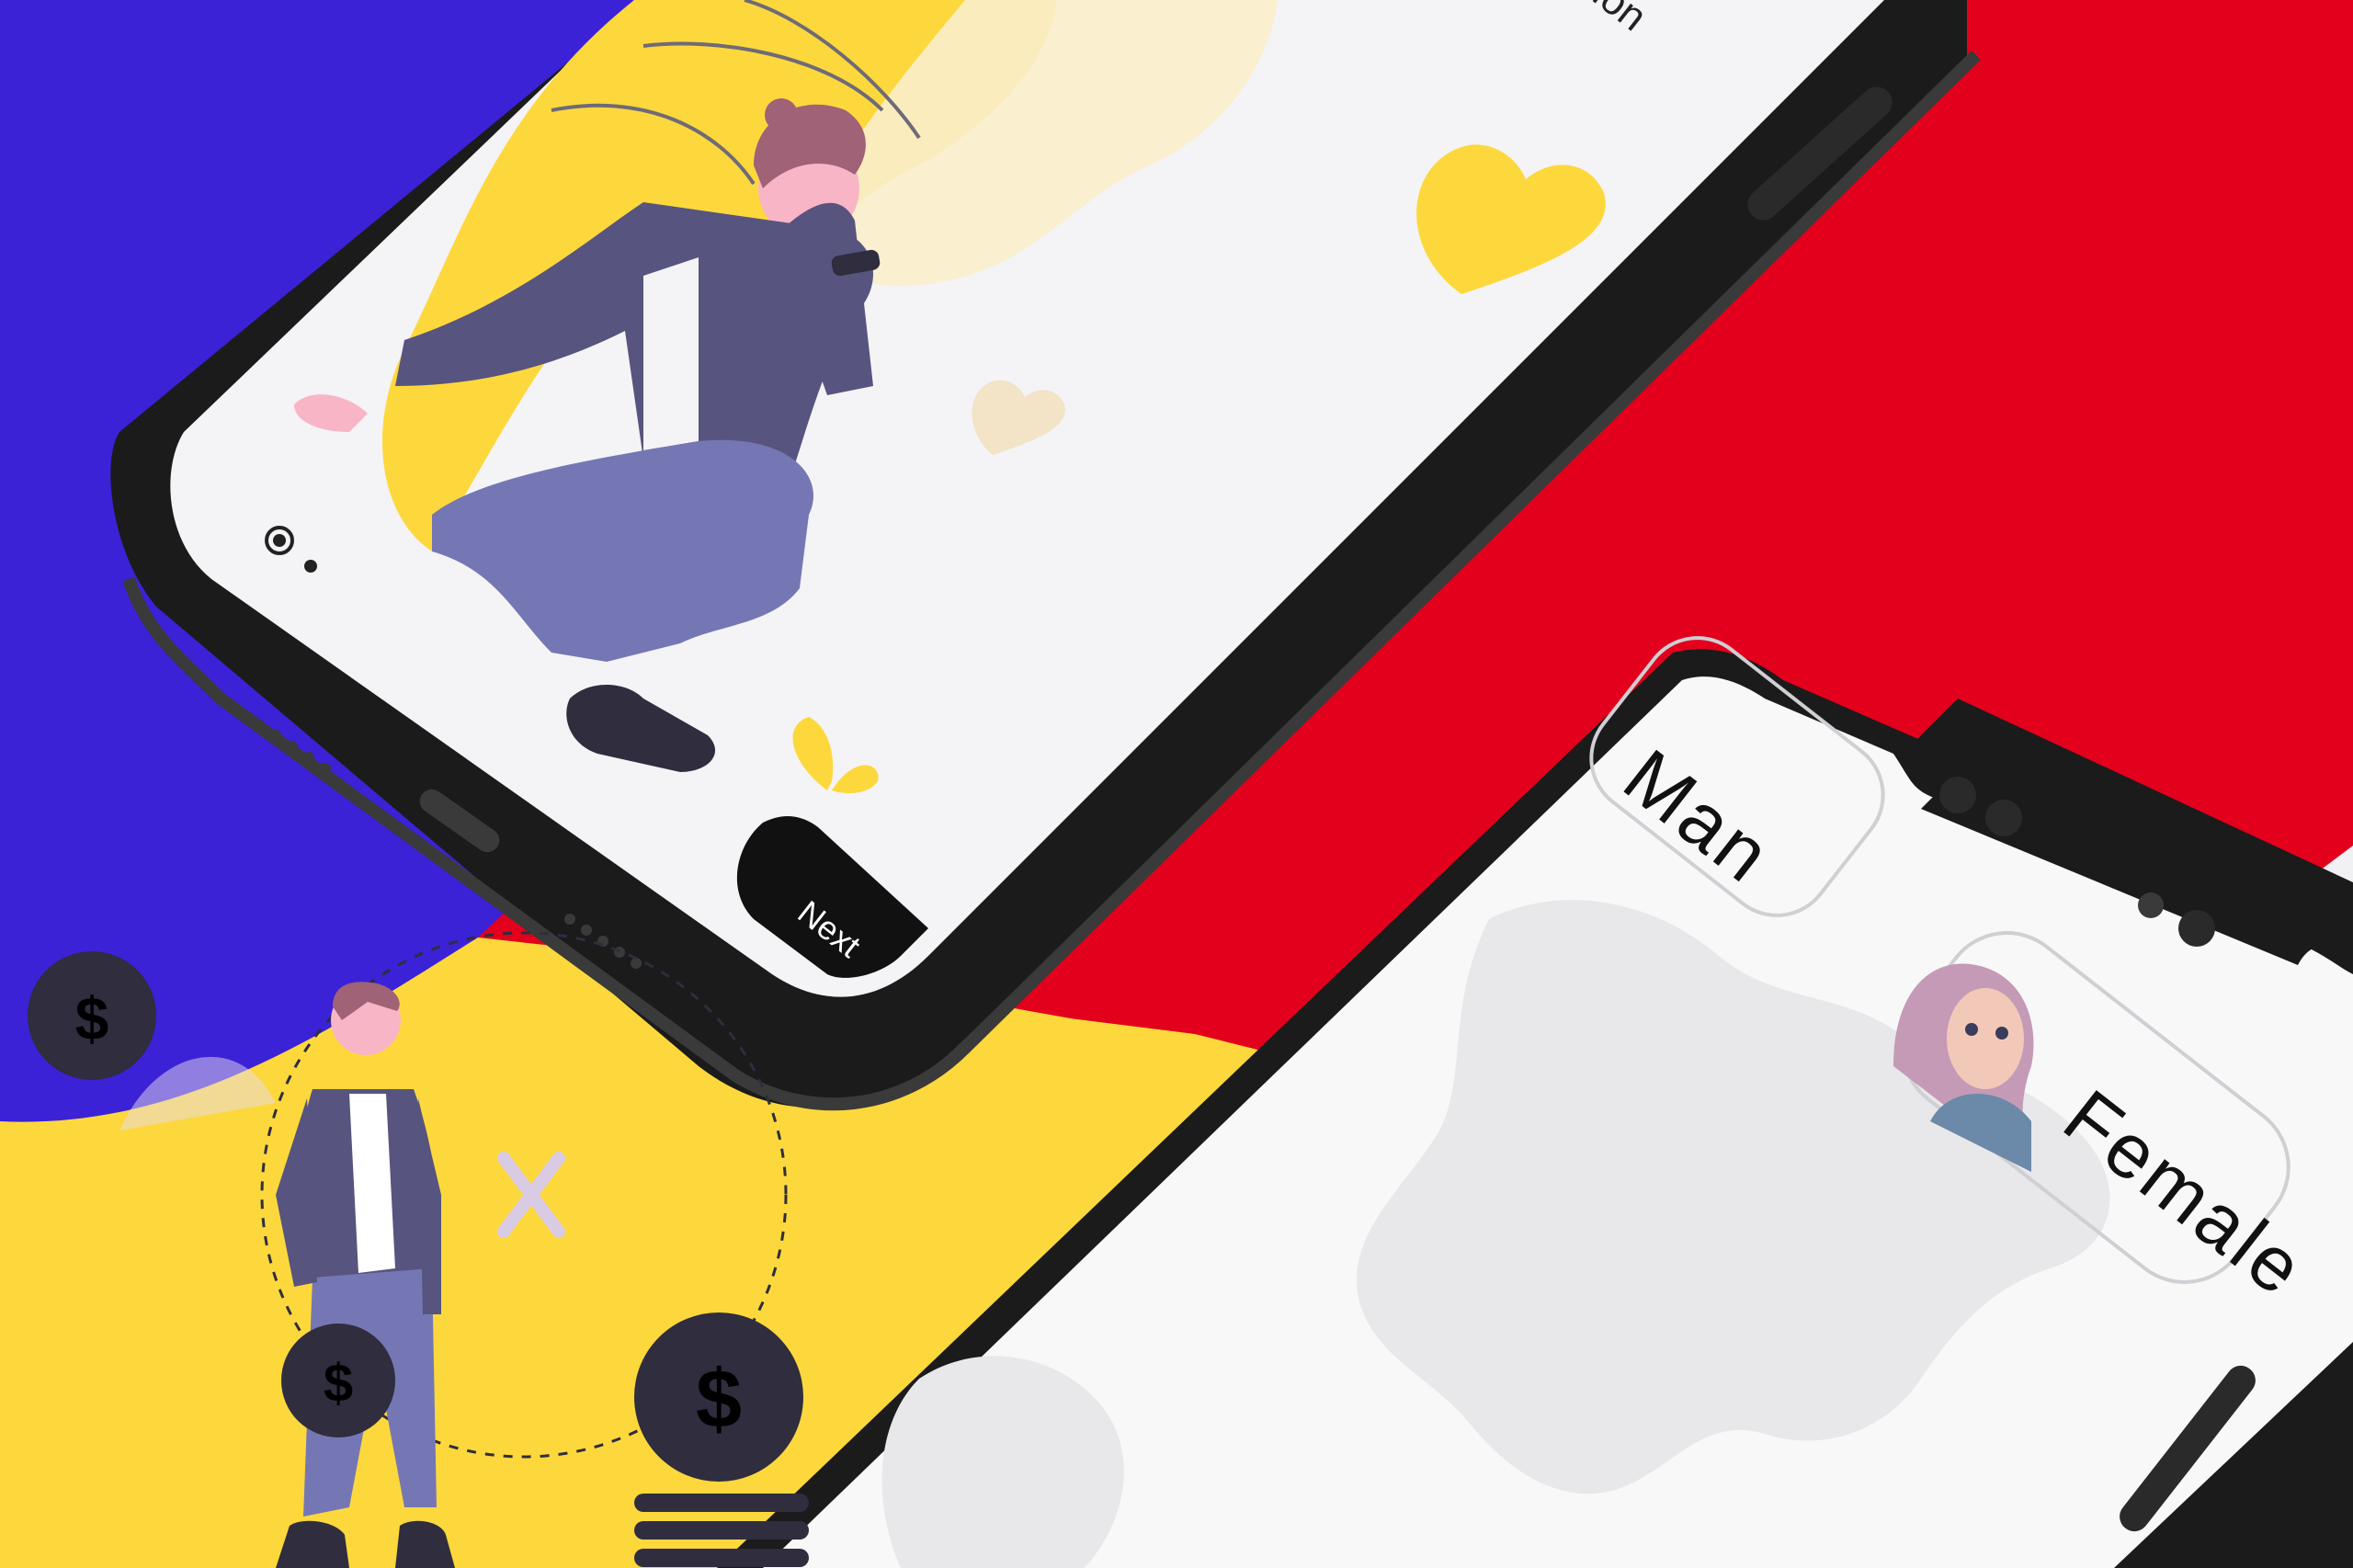  What do you see at coordinates (2003, 818) in the screenshot?
I see `sensor-icon` at bounding box center [2003, 818].